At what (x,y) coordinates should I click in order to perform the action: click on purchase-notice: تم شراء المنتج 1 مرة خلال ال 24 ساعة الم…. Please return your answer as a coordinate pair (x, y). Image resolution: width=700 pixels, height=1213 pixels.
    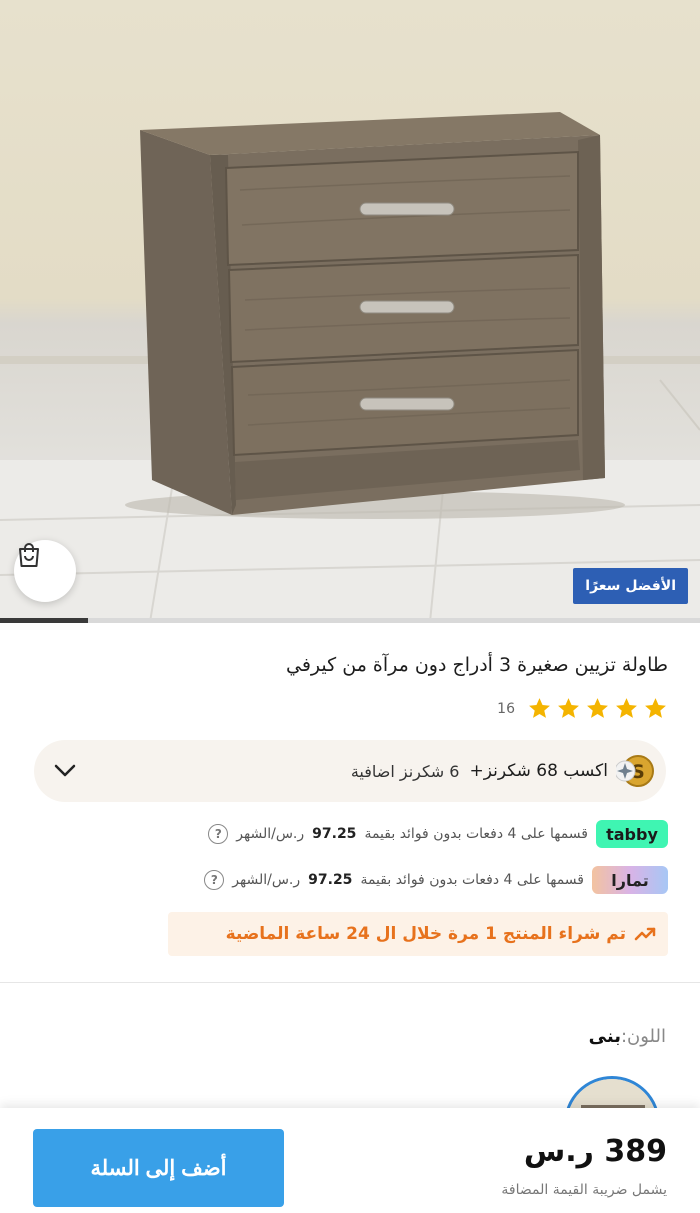
    Looking at the image, I should click on (418, 934).